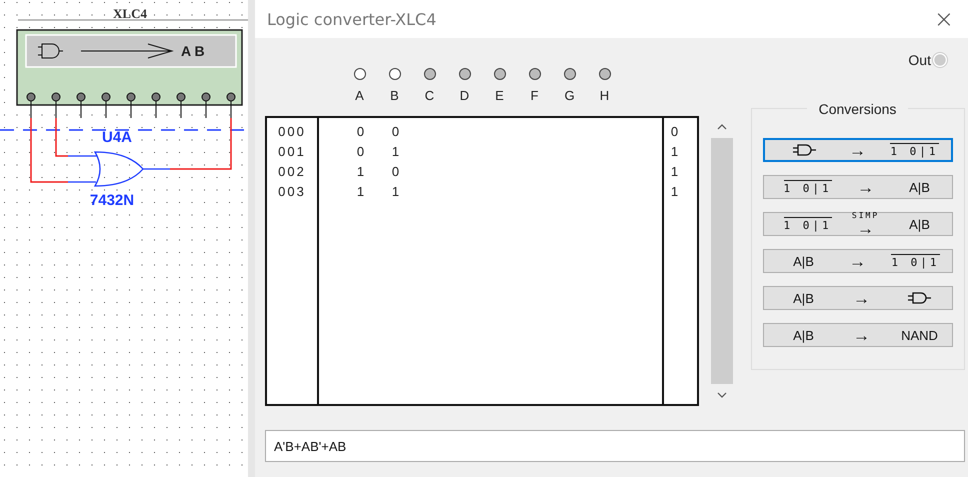 The image size is (968, 477). I want to click on input-label: H, so click(605, 95).